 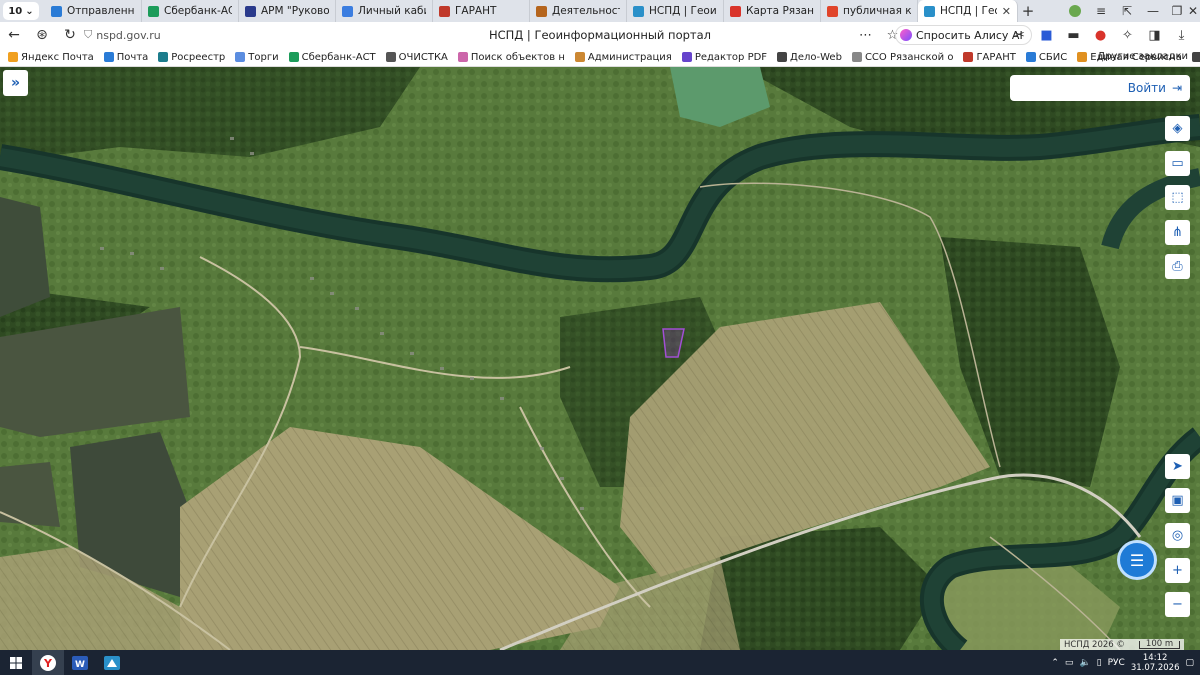 What do you see at coordinates (1019, 35) in the screenshot?
I see `translate-icon: ✂` at bounding box center [1019, 35].